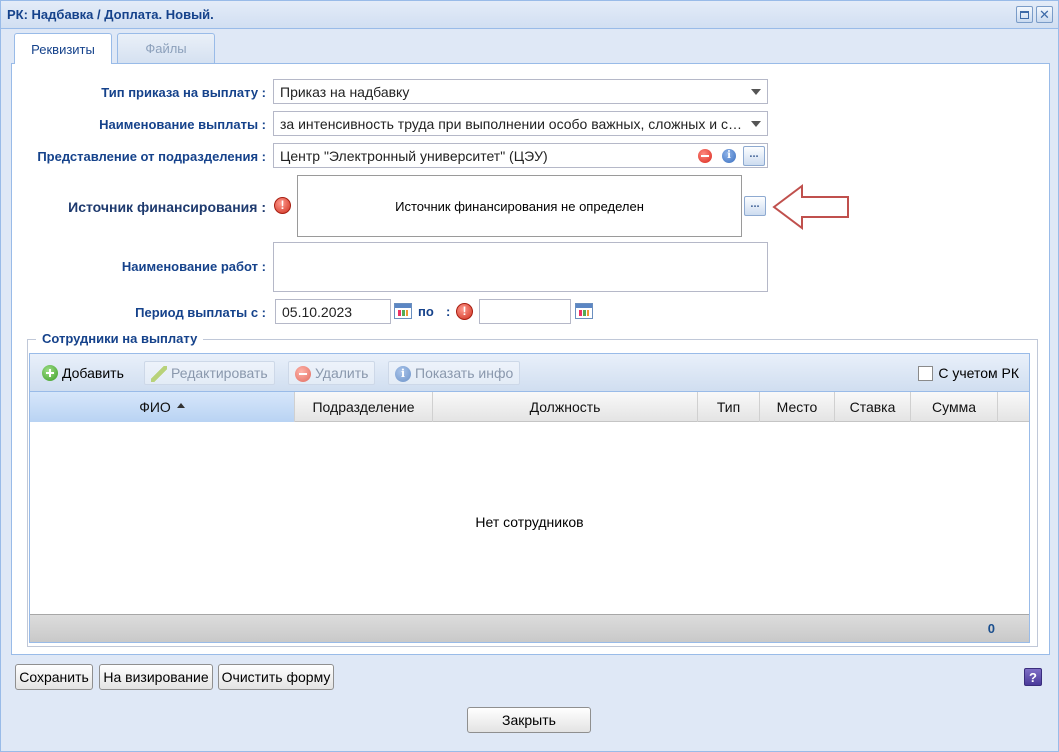 The image size is (1059, 752). I want to click on funding-source-box: Источник финансирования не определен, so click(519, 206).